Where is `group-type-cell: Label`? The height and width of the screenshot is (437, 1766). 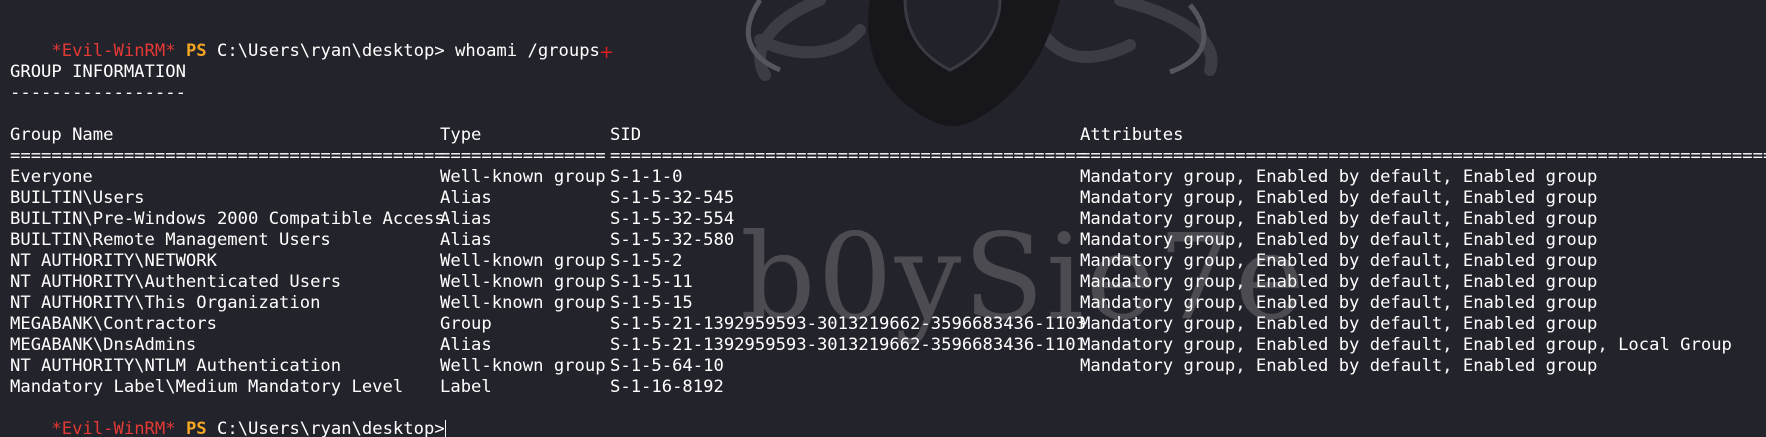
group-type-cell: Label is located at coordinates (466, 387).